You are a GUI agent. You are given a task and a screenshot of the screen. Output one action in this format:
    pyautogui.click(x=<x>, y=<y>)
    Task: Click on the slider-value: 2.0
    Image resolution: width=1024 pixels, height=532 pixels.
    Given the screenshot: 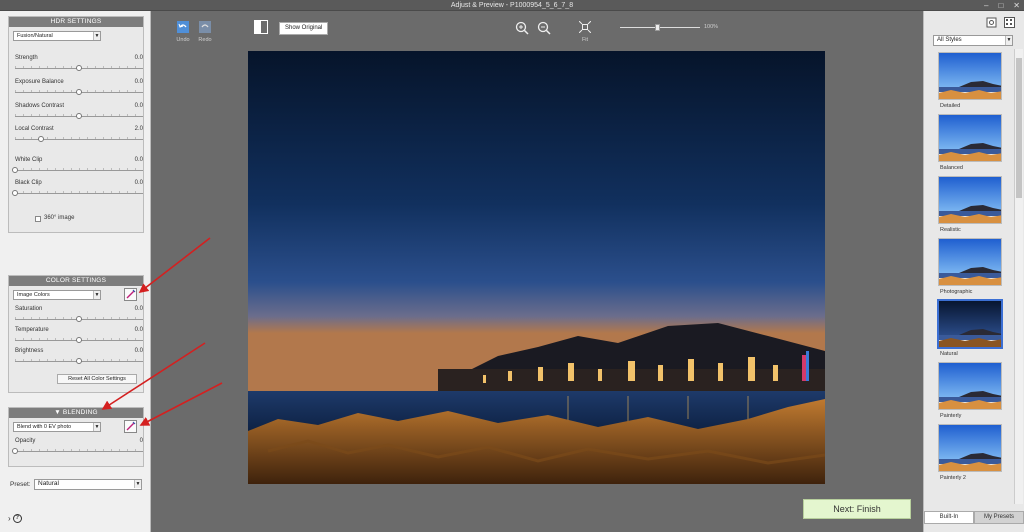 What is the action you would take?
    pyautogui.click(x=138, y=129)
    